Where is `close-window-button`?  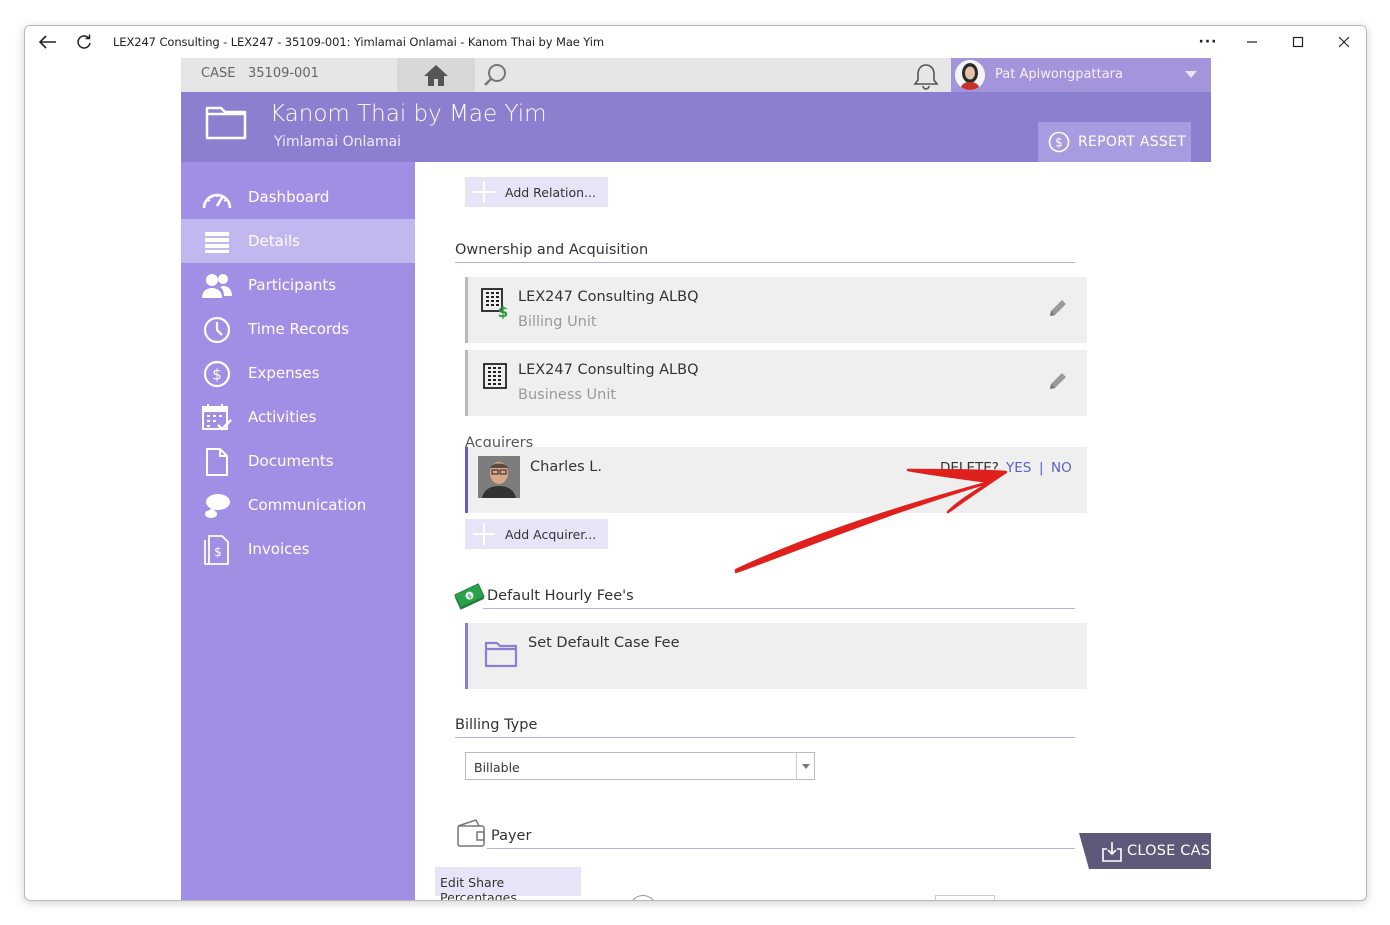 close-window-button is located at coordinates (1343, 42).